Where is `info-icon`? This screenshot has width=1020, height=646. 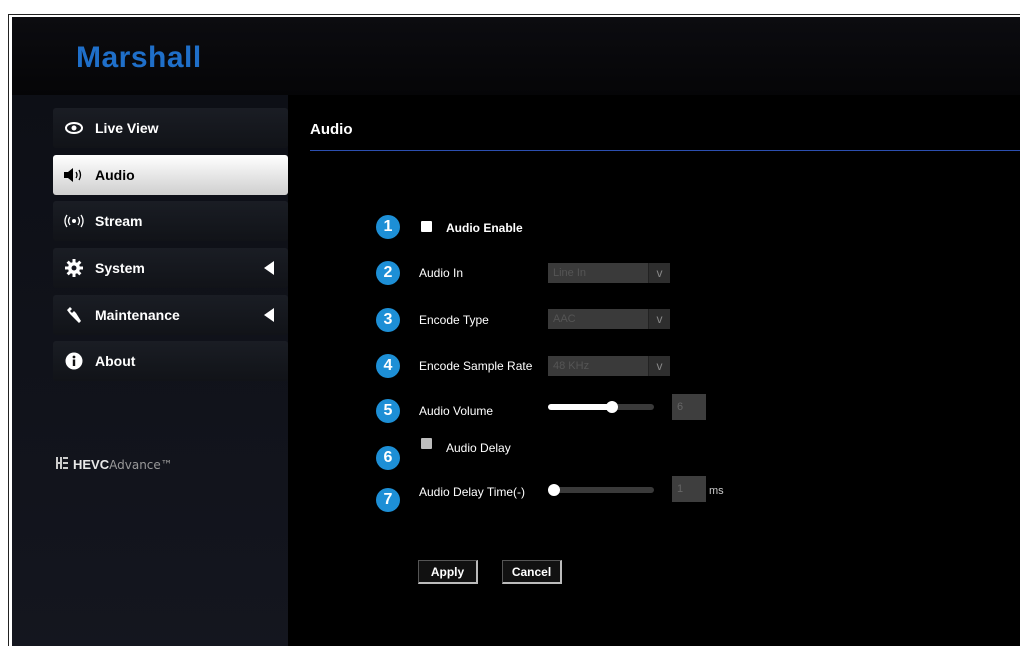 info-icon is located at coordinates (74, 361).